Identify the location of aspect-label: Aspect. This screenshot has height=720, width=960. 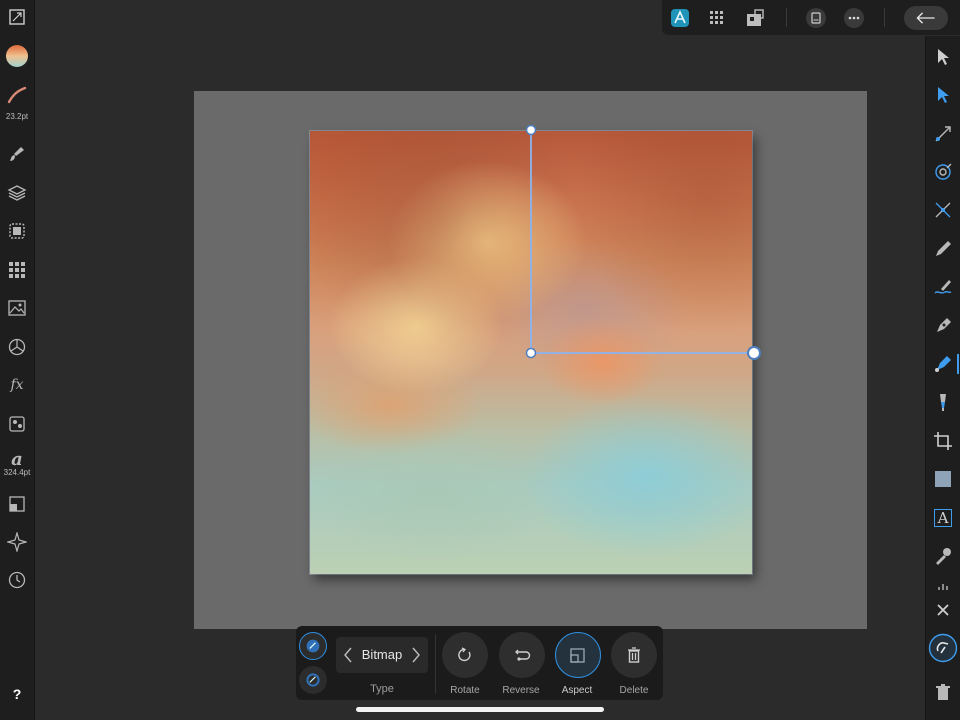
(577, 690).